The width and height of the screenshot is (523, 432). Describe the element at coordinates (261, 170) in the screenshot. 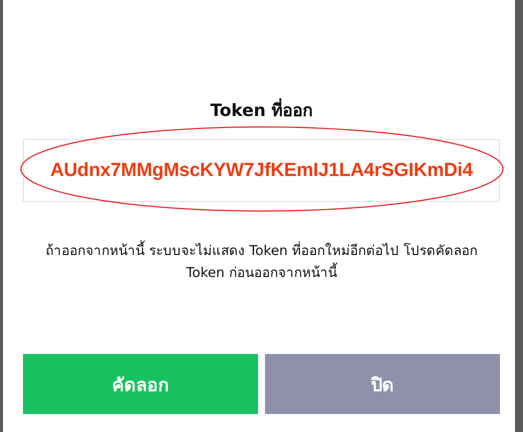

I see `token-field: AUdnx7MMgMscKYW7JfKEmIJ1LA4rSGIKmDi4` at that location.